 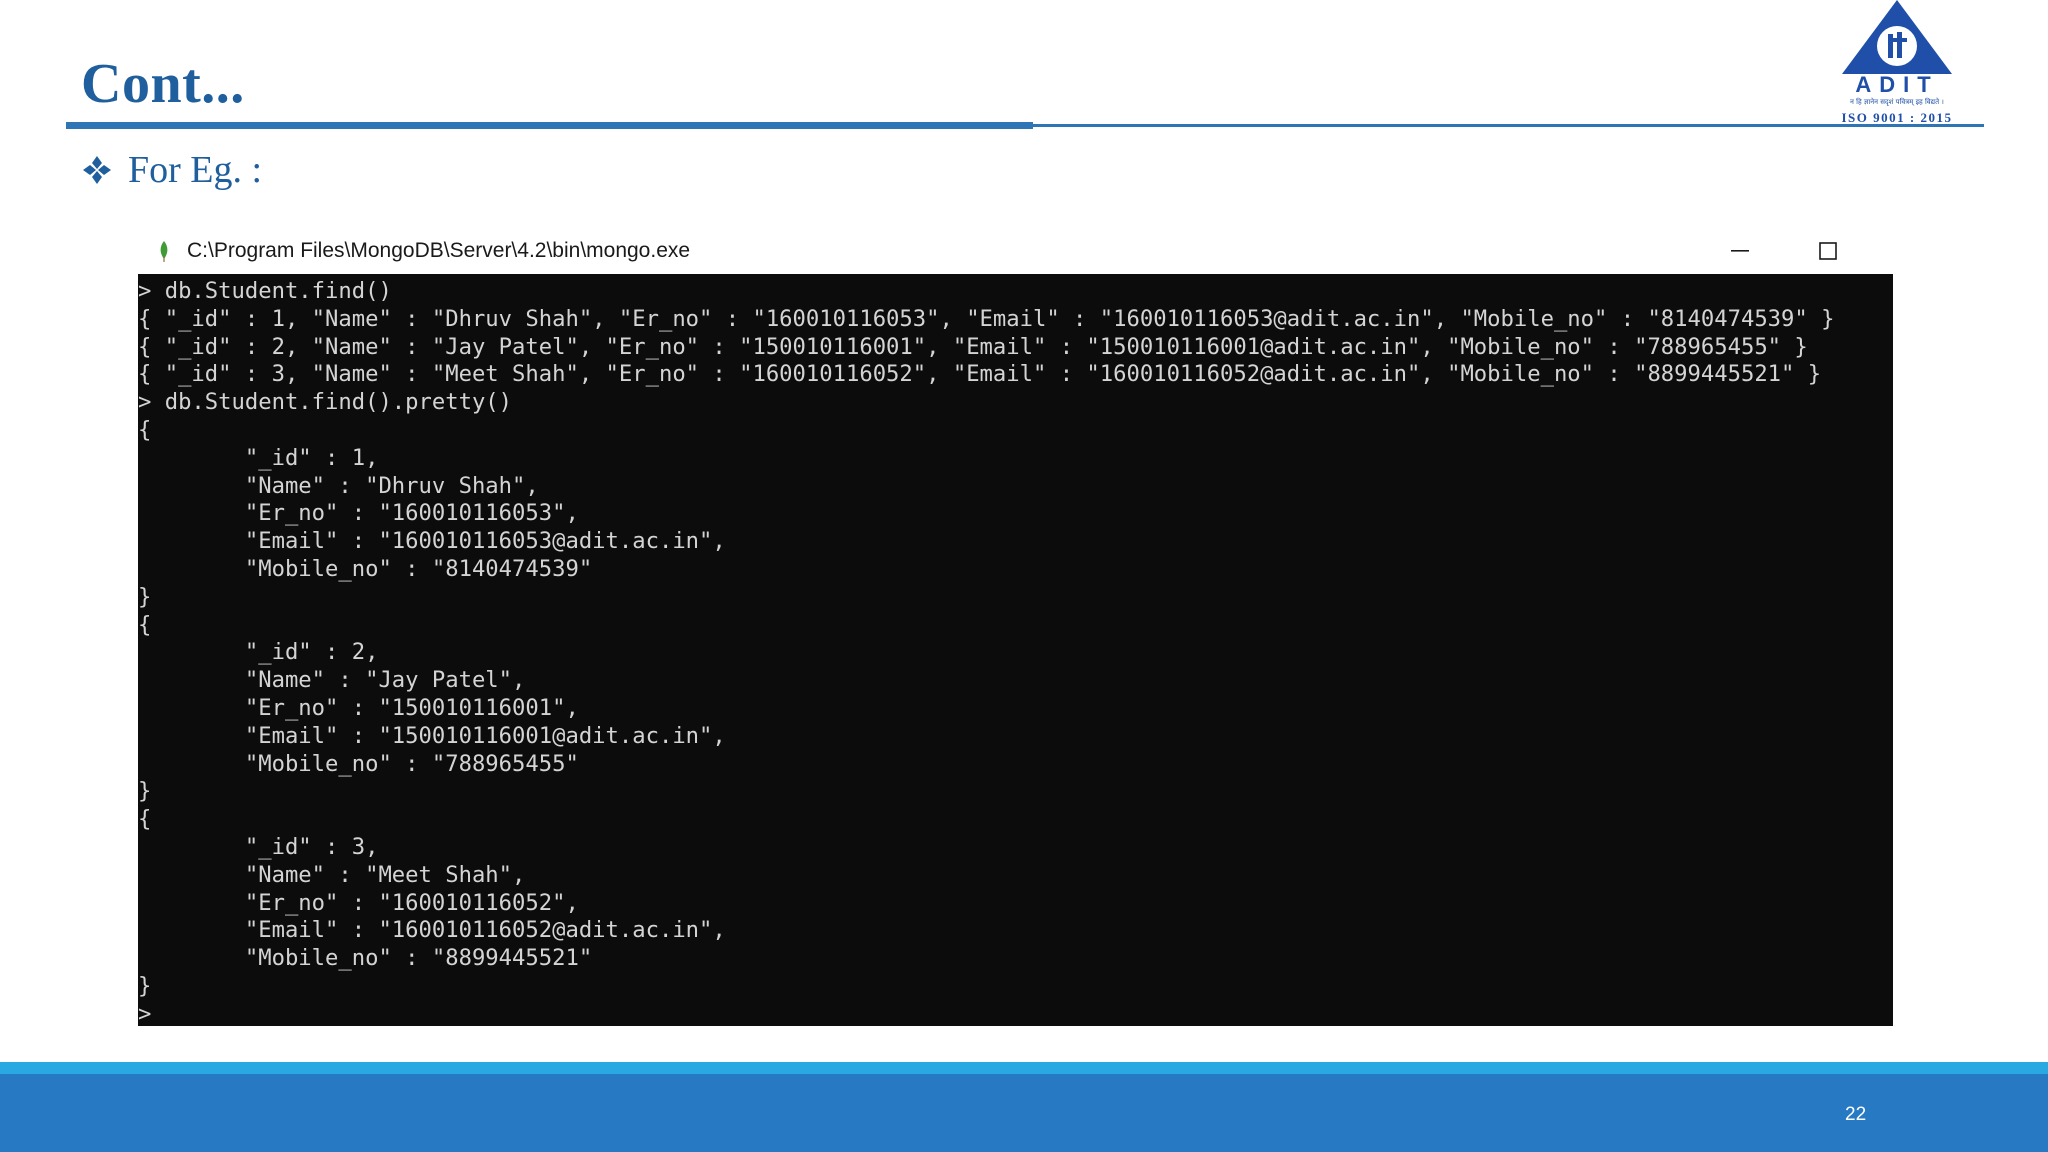 What do you see at coordinates (258, 652) in the screenshot?
I see `console-line: "_id" : 2,` at bounding box center [258, 652].